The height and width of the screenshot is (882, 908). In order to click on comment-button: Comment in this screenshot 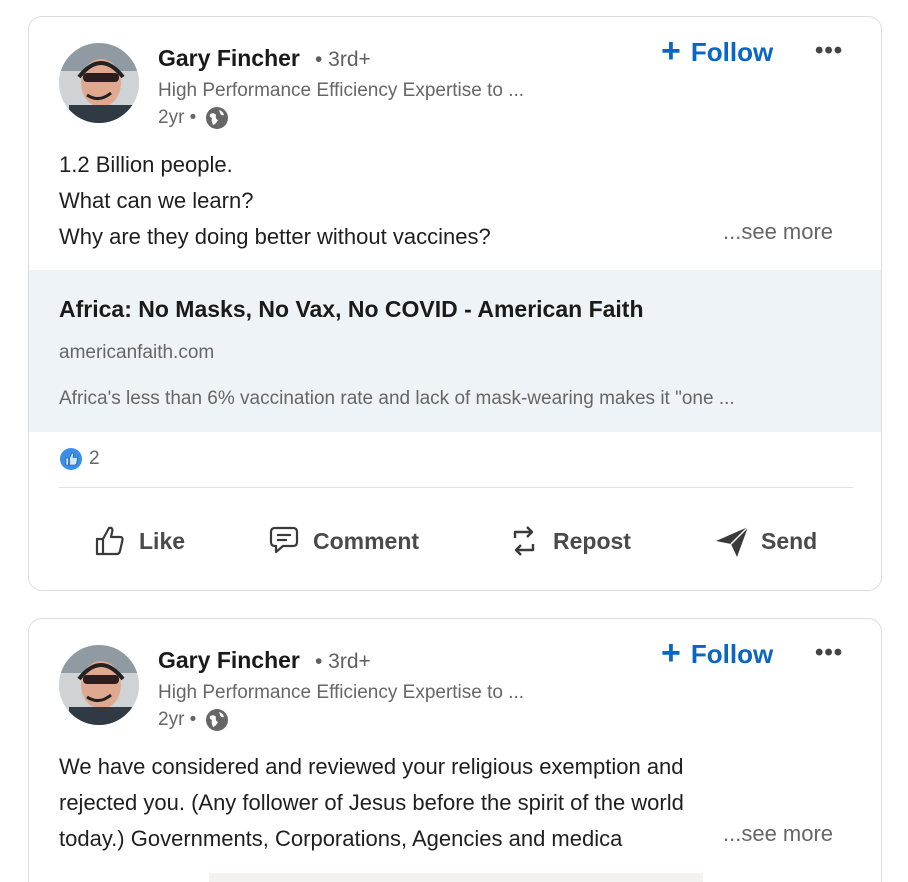, I will do `click(342, 541)`.